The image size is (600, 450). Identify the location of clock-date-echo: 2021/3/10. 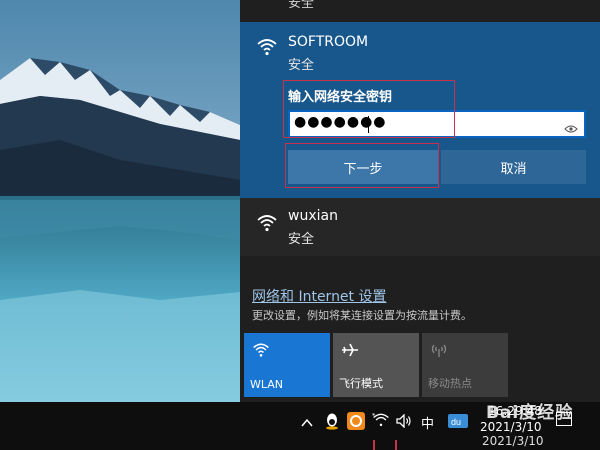
(513, 441).